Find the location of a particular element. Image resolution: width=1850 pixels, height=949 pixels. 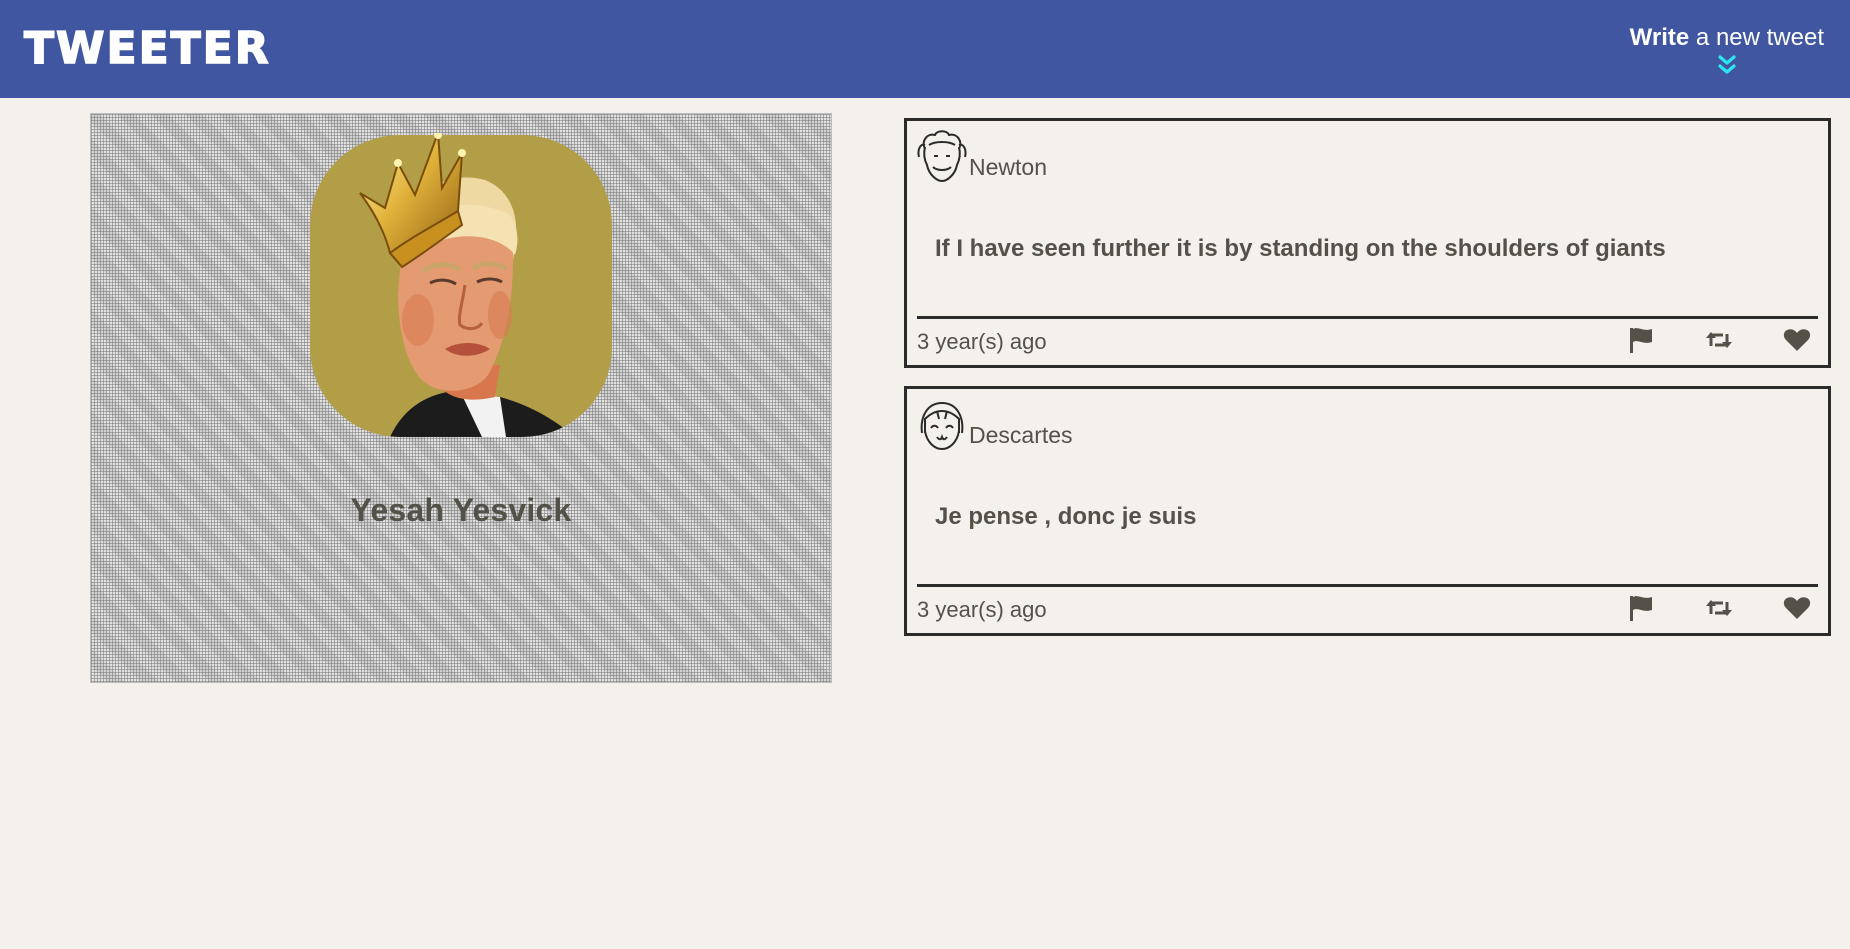

profile-name: Yesah Yesvick is located at coordinates (461, 510).